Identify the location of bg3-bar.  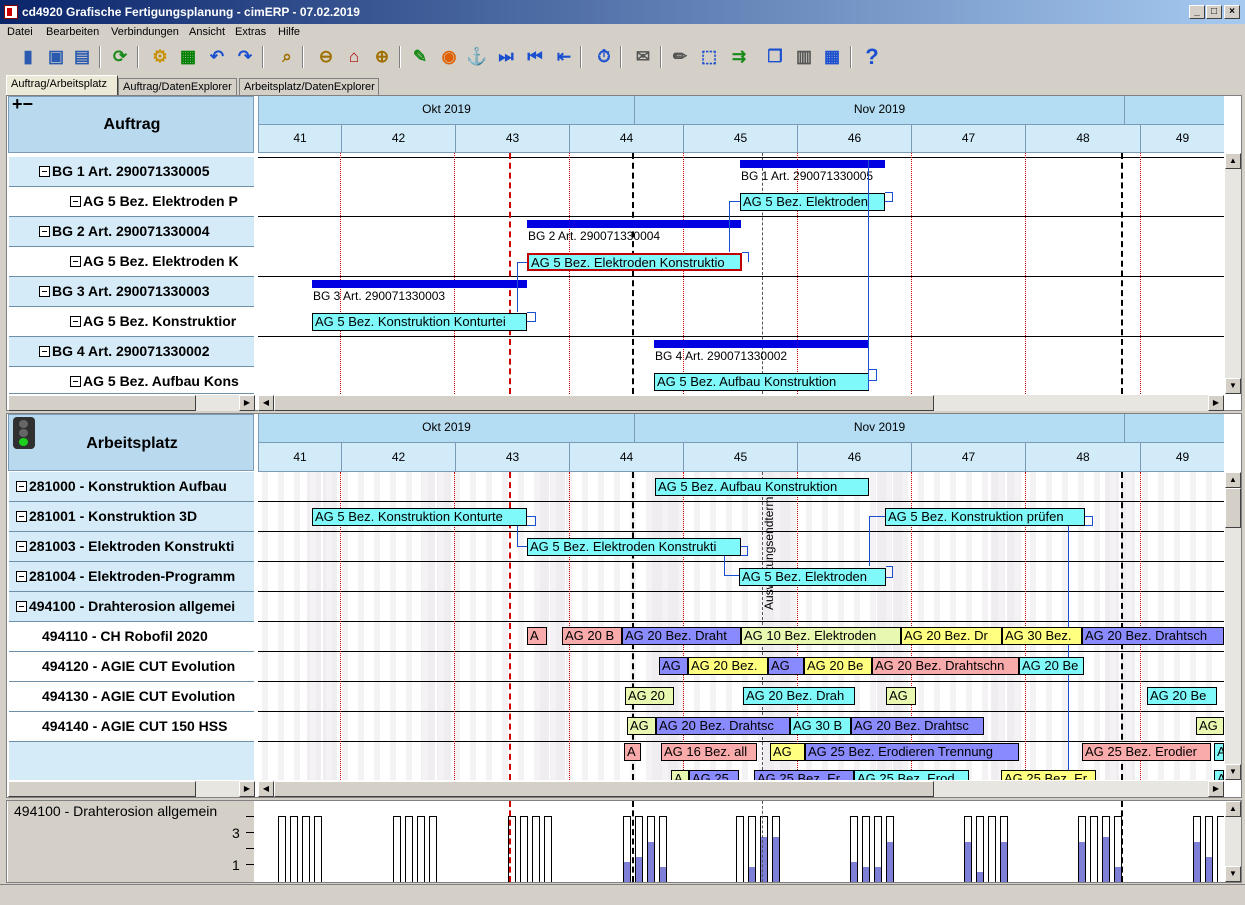
(419, 284).